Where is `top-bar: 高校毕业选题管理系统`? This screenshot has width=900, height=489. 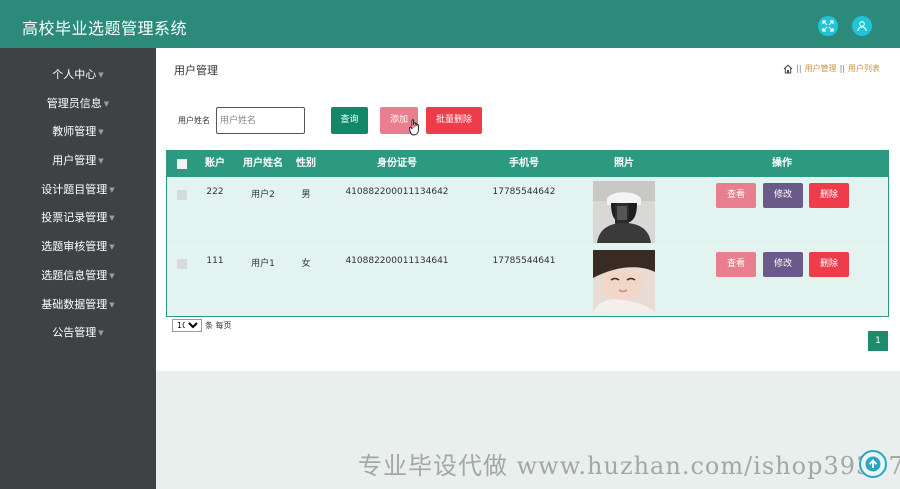 top-bar: 高校毕业选题管理系统 is located at coordinates (450, 24).